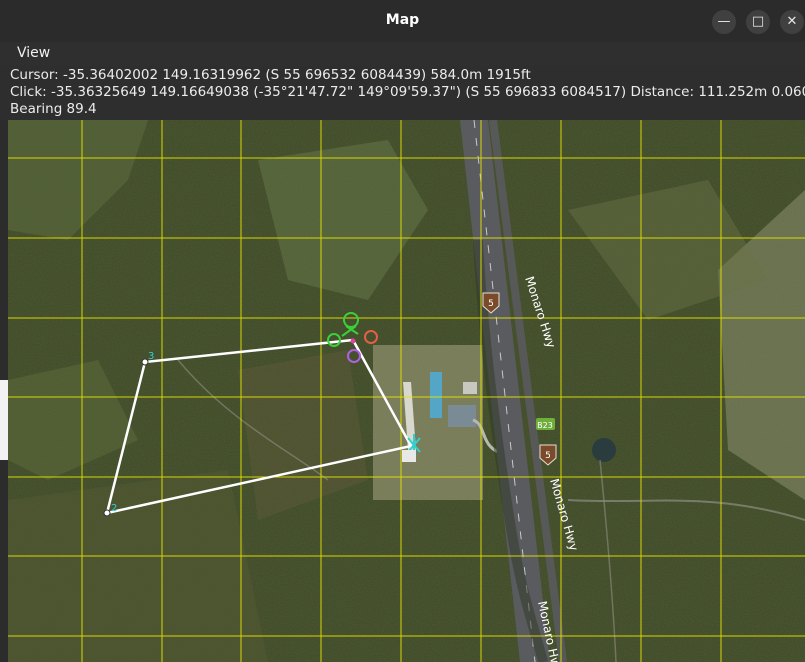 This screenshot has width=805, height=662. Describe the element at coordinates (604, 450) in the screenshot. I see `farm-dam` at that location.